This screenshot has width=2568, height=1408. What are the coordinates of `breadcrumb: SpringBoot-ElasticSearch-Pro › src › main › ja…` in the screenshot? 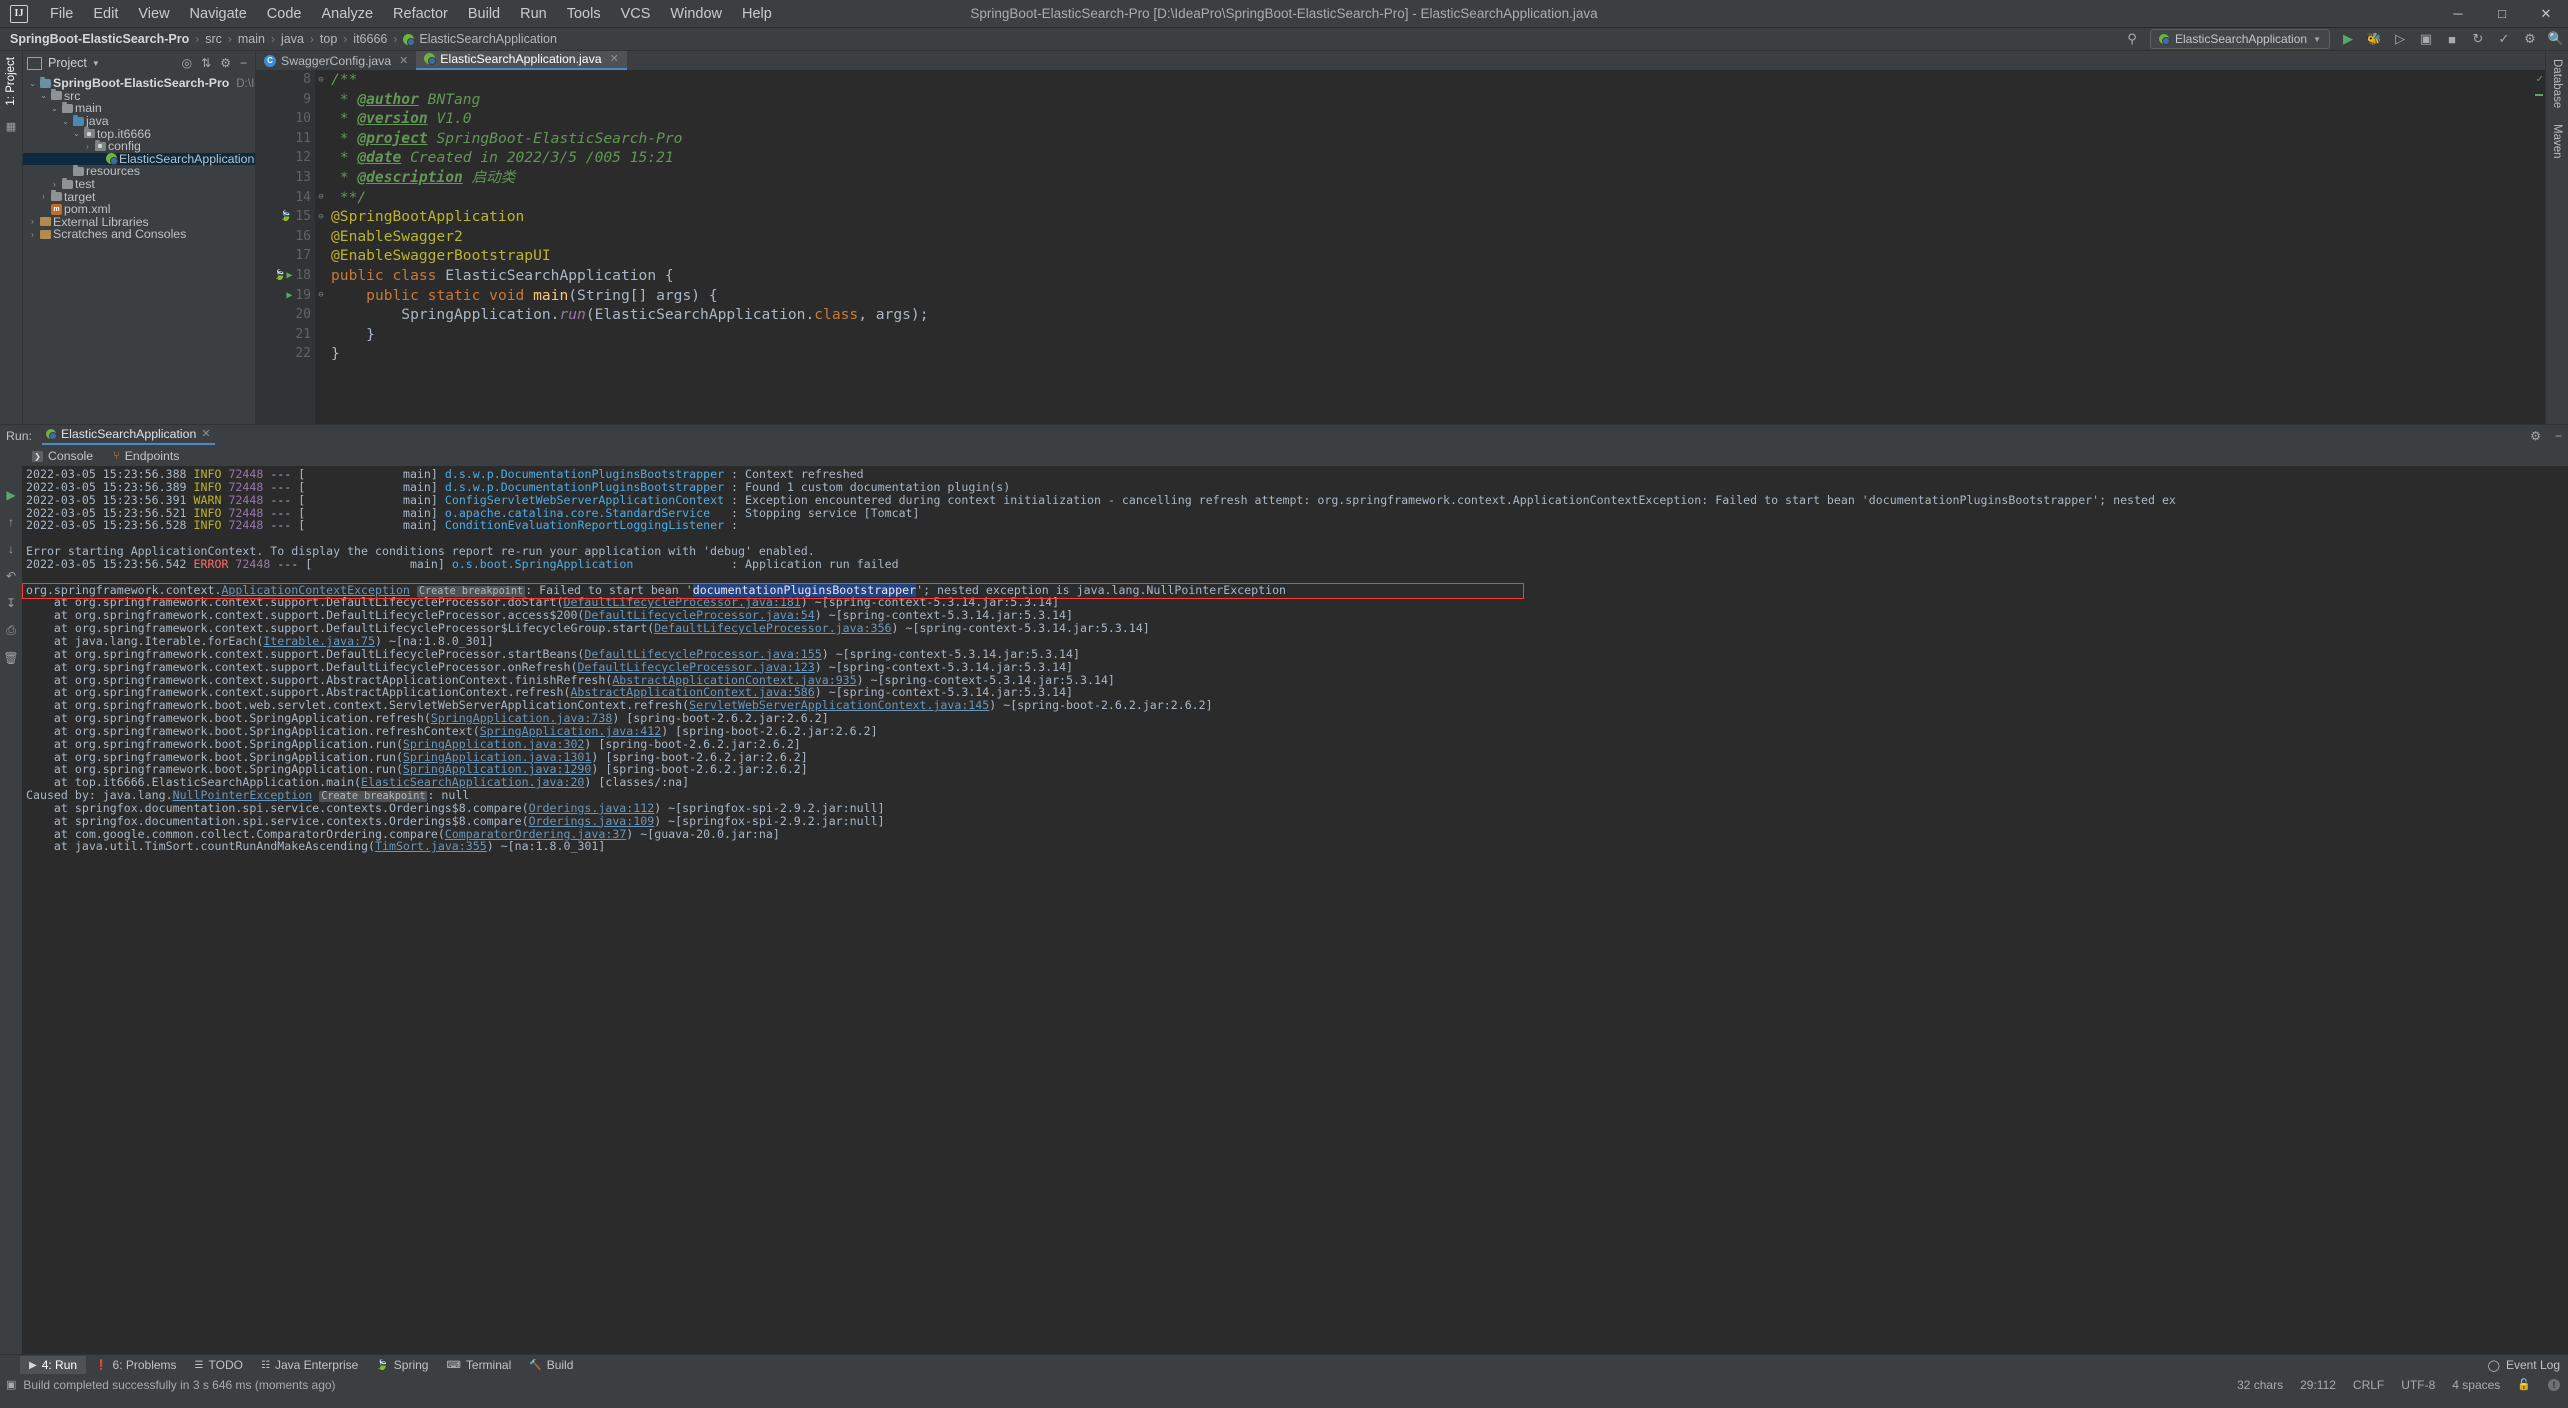 It's located at (283, 39).